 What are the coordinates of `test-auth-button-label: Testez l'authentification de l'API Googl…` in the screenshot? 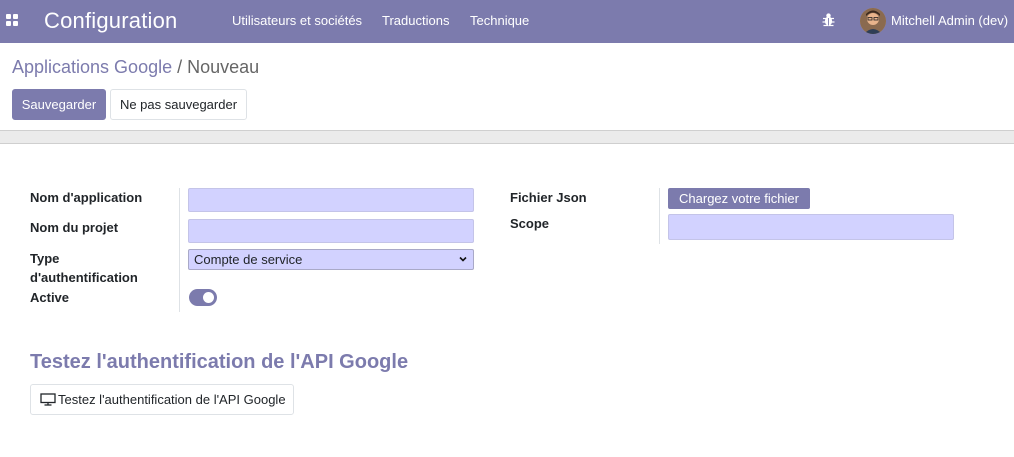 It's located at (172, 399).